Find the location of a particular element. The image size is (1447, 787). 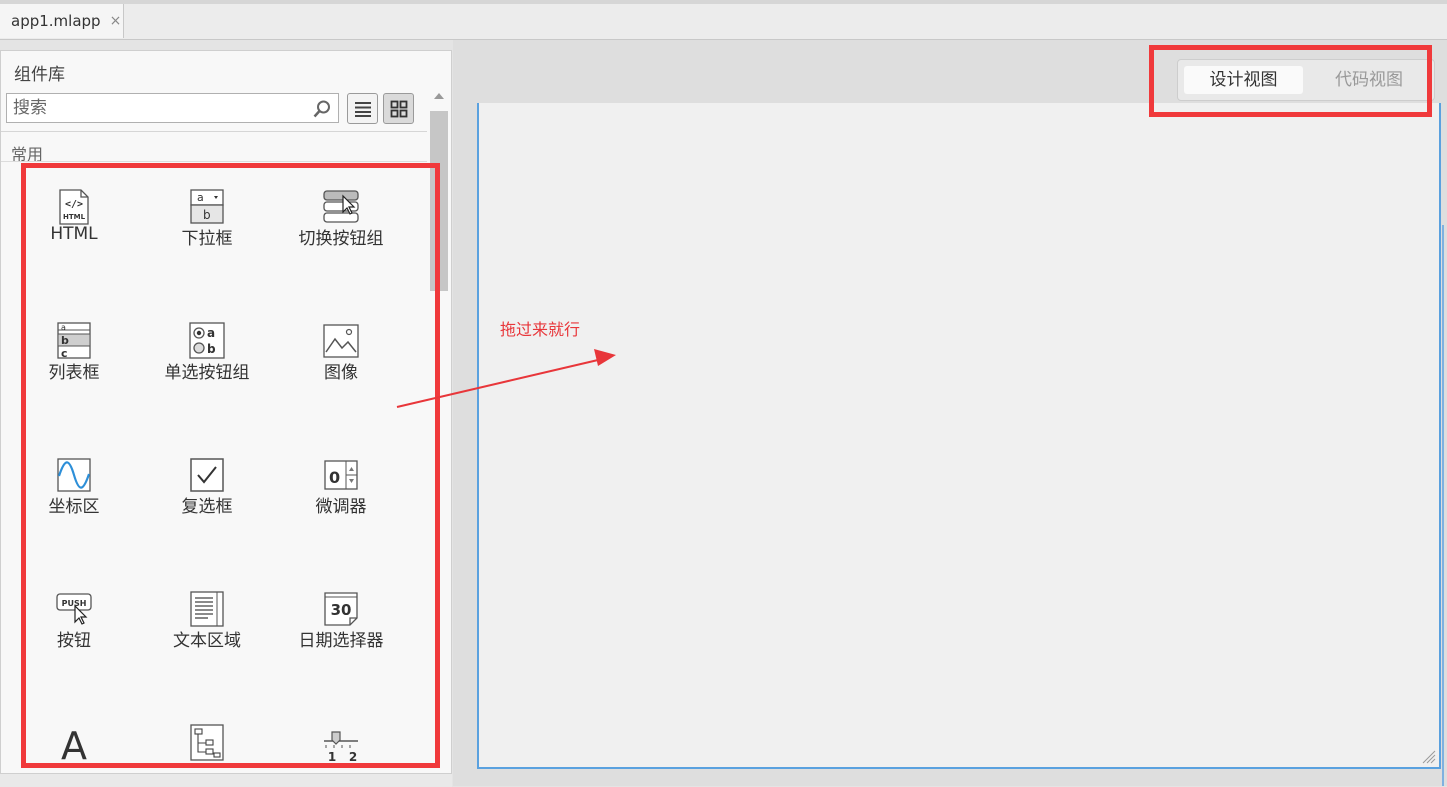

library-title: 组件库 is located at coordinates (39, 75).